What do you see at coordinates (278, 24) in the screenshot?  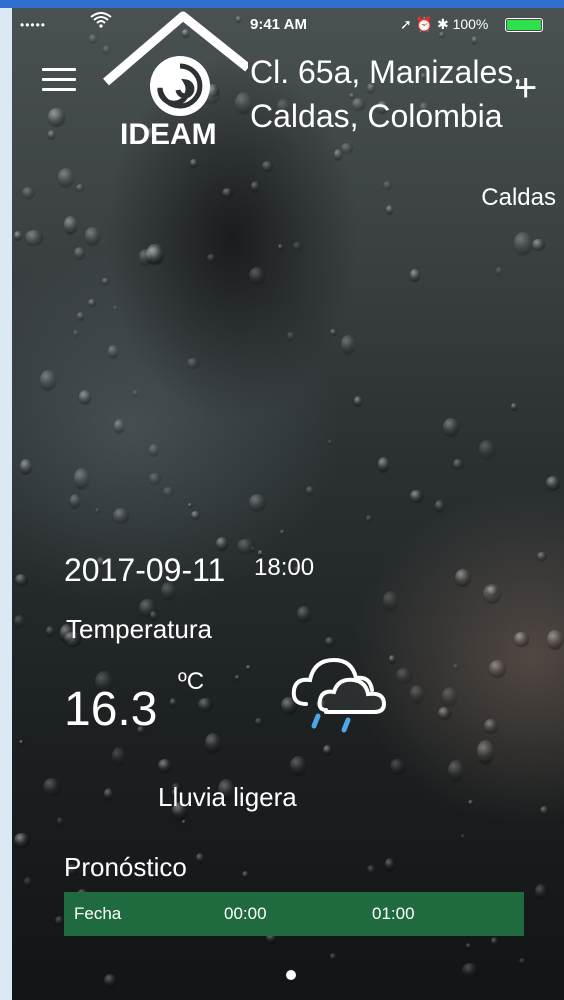 I see `status-time: 9:41 AM` at bounding box center [278, 24].